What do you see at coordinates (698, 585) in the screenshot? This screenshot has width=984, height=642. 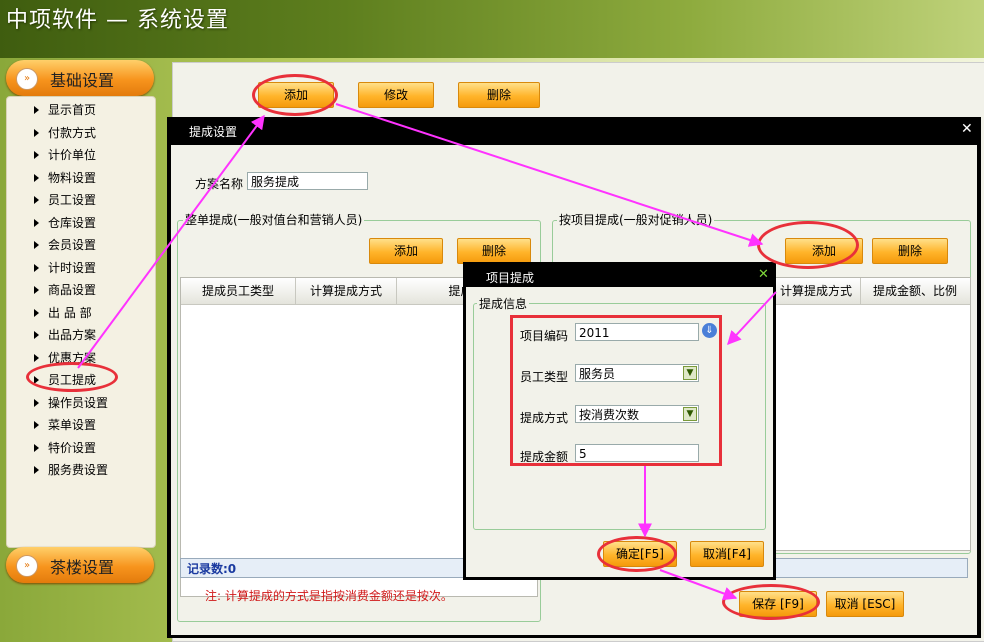 I see `arrow-to-save` at bounding box center [698, 585].